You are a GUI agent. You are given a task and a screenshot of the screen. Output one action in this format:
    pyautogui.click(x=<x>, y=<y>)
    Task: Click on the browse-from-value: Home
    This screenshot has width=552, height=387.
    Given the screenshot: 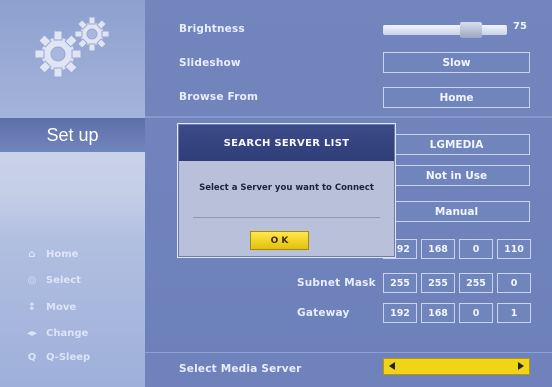 What is the action you would take?
    pyautogui.click(x=456, y=97)
    